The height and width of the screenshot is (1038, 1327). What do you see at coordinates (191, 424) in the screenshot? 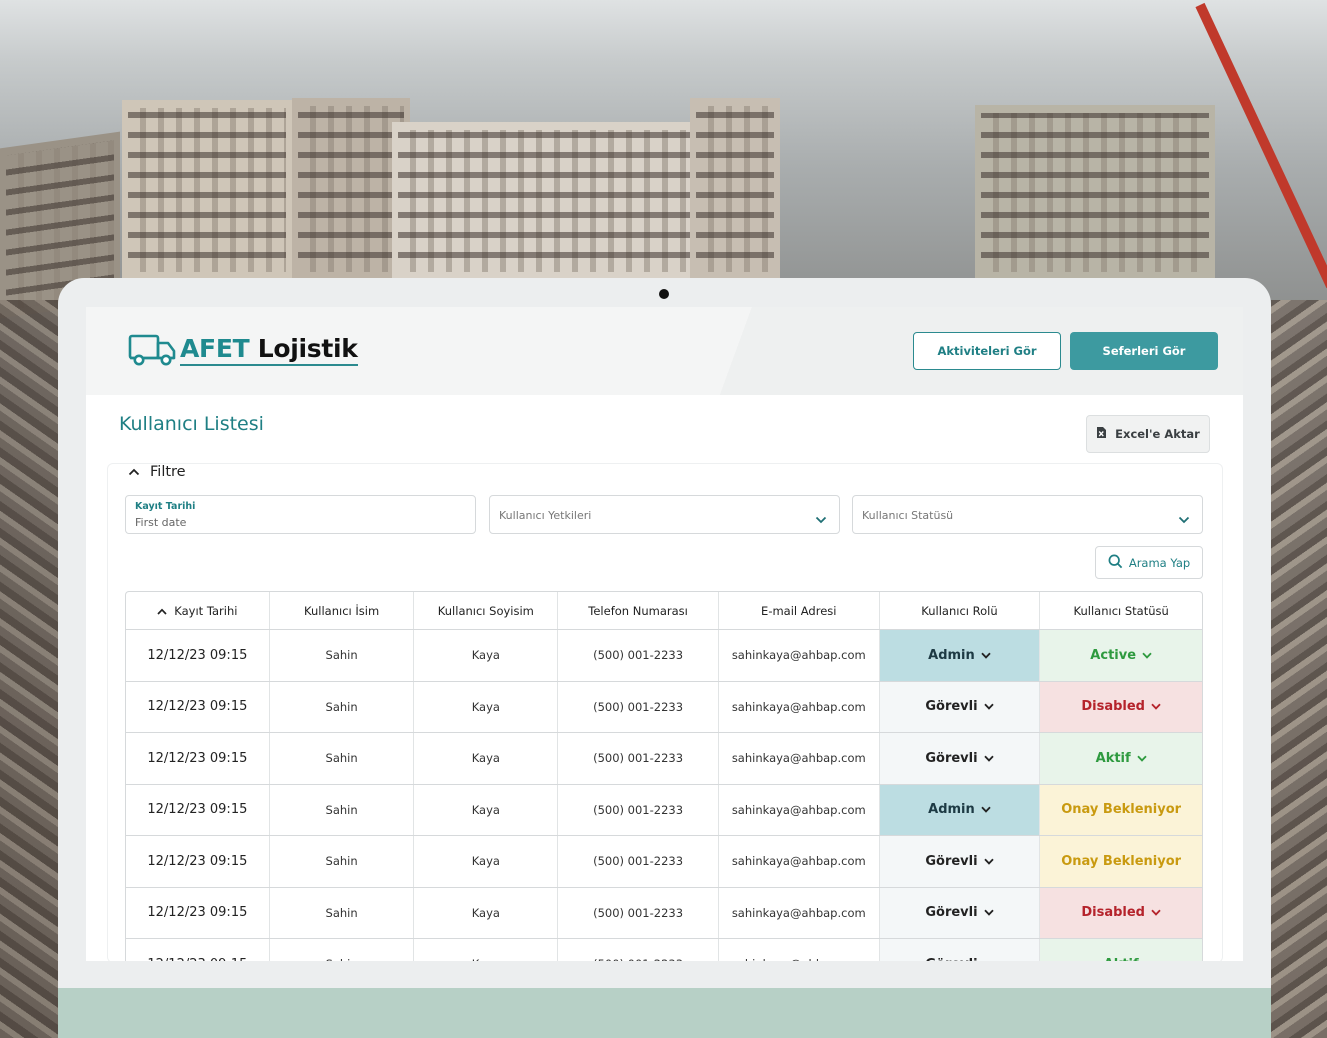
I see `page-title: Kullanıcı Listesi` at bounding box center [191, 424].